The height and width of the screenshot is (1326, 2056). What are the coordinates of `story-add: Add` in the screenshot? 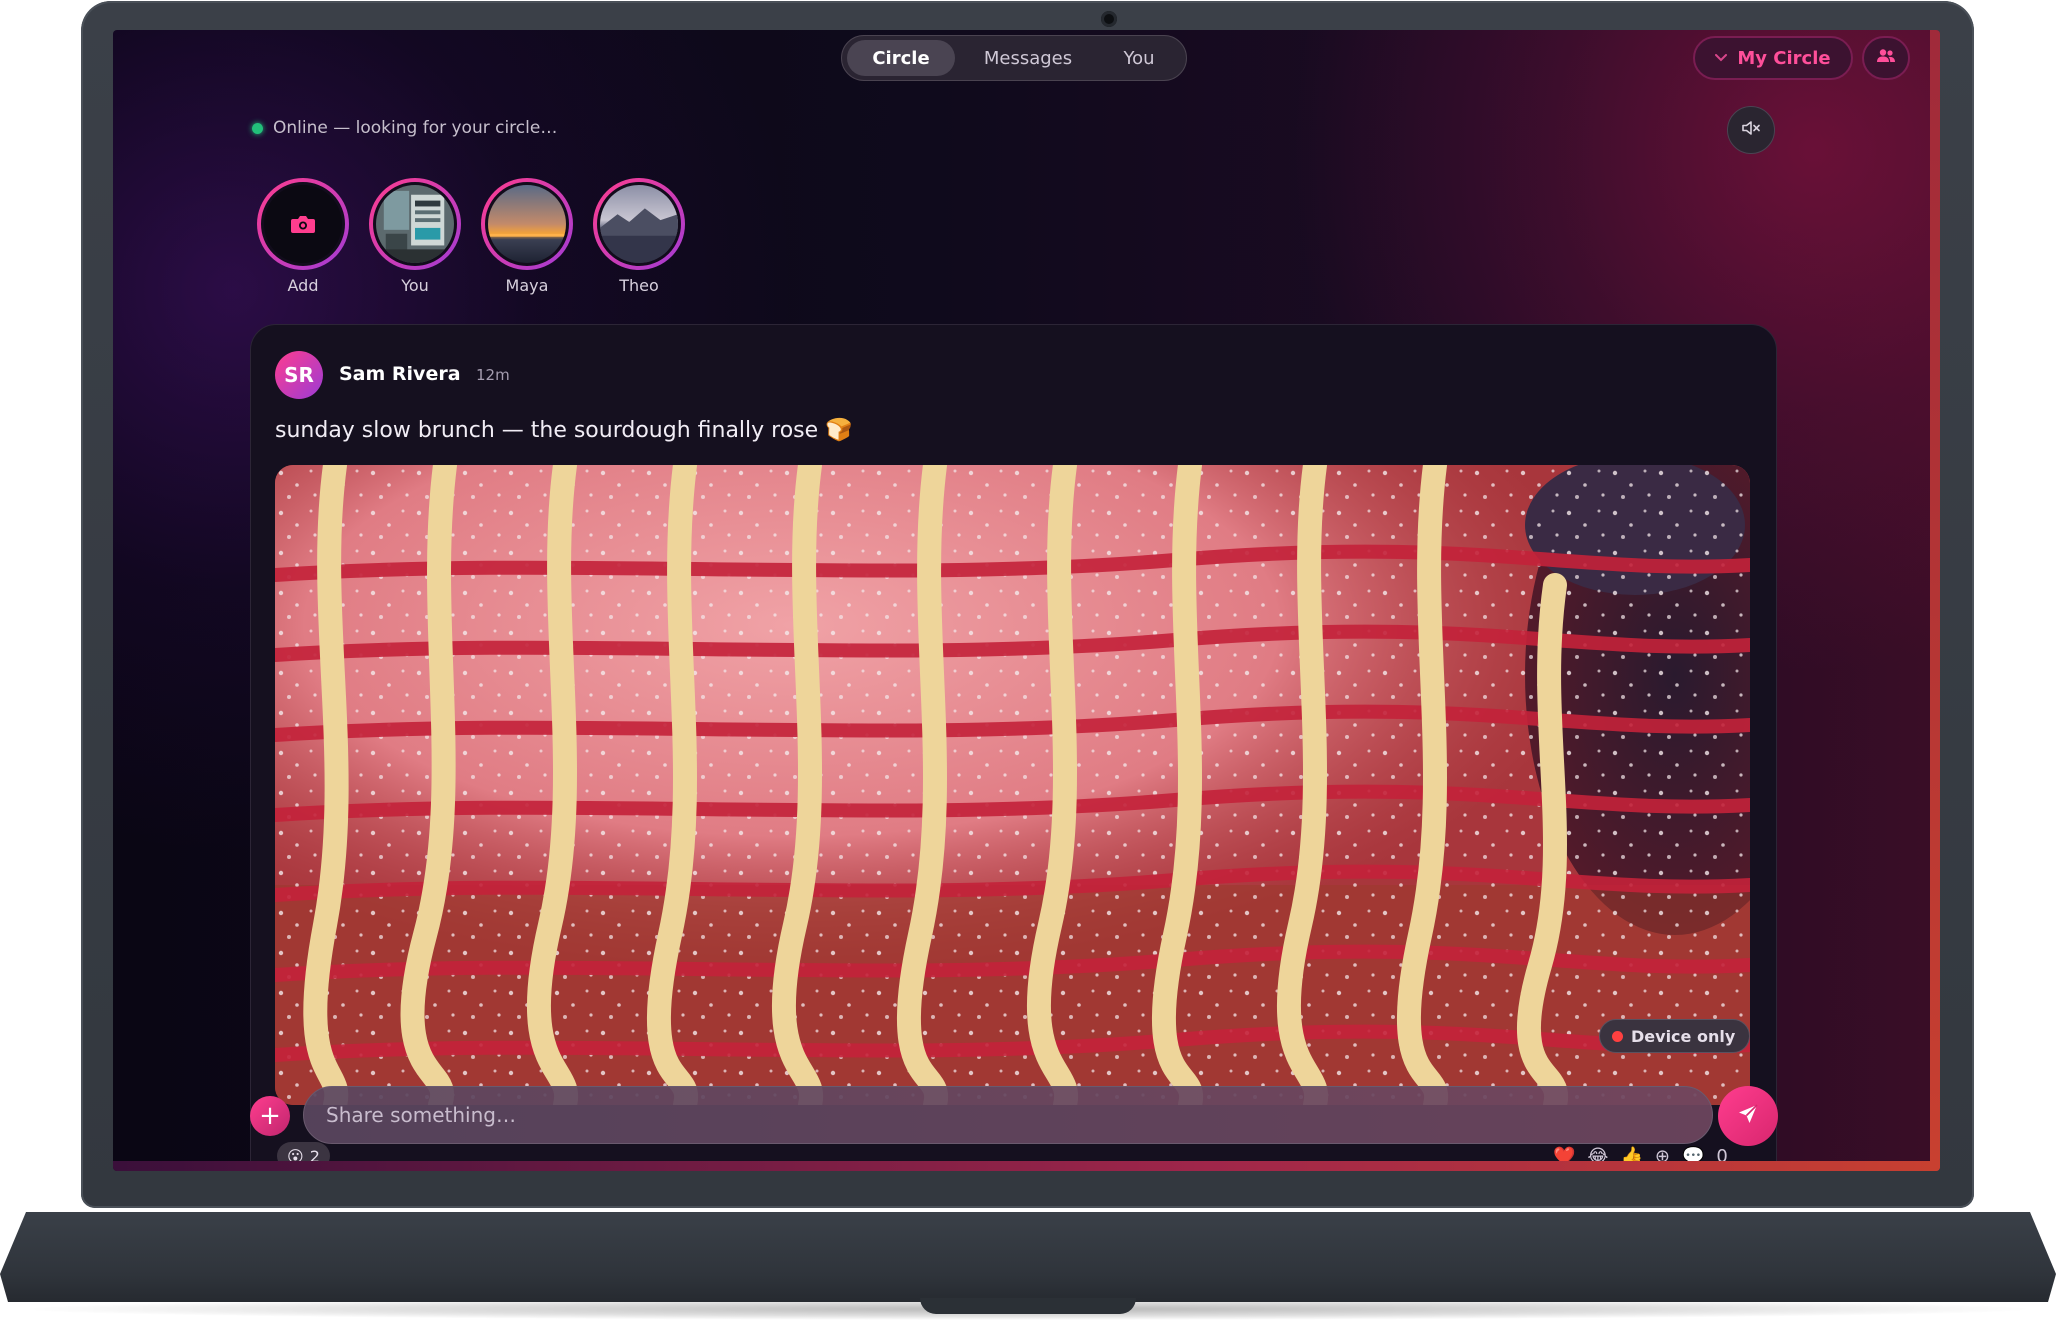 It's located at (303, 236).